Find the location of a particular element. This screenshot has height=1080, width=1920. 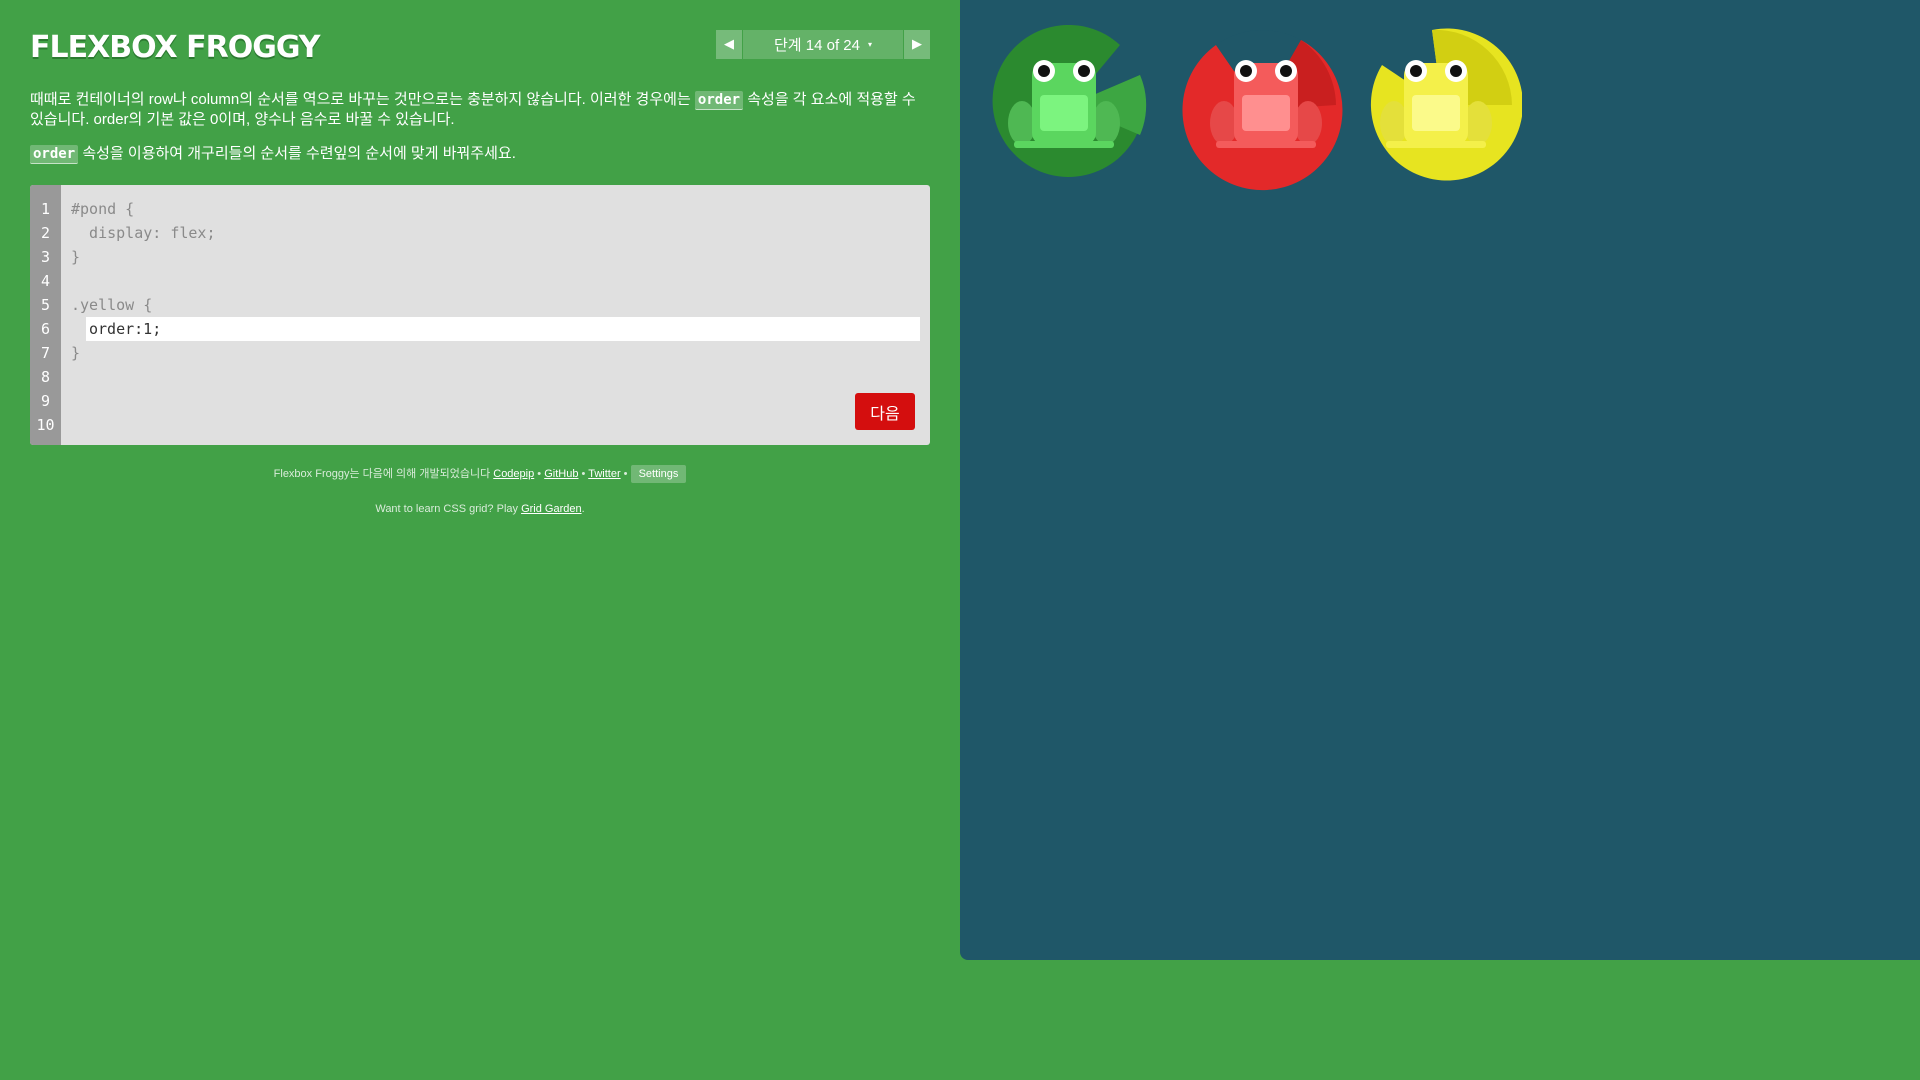

line-number: 3 is located at coordinates (45, 257).